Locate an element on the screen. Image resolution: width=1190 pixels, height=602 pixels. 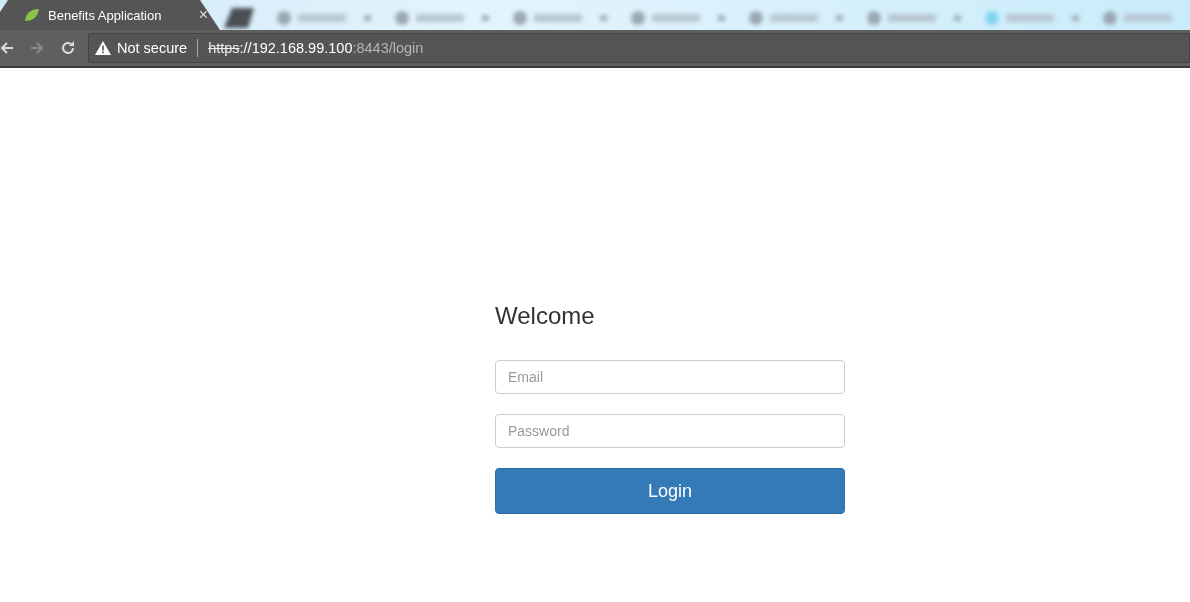
url-text: https://192.168.99.100:8443/login is located at coordinates (316, 48).